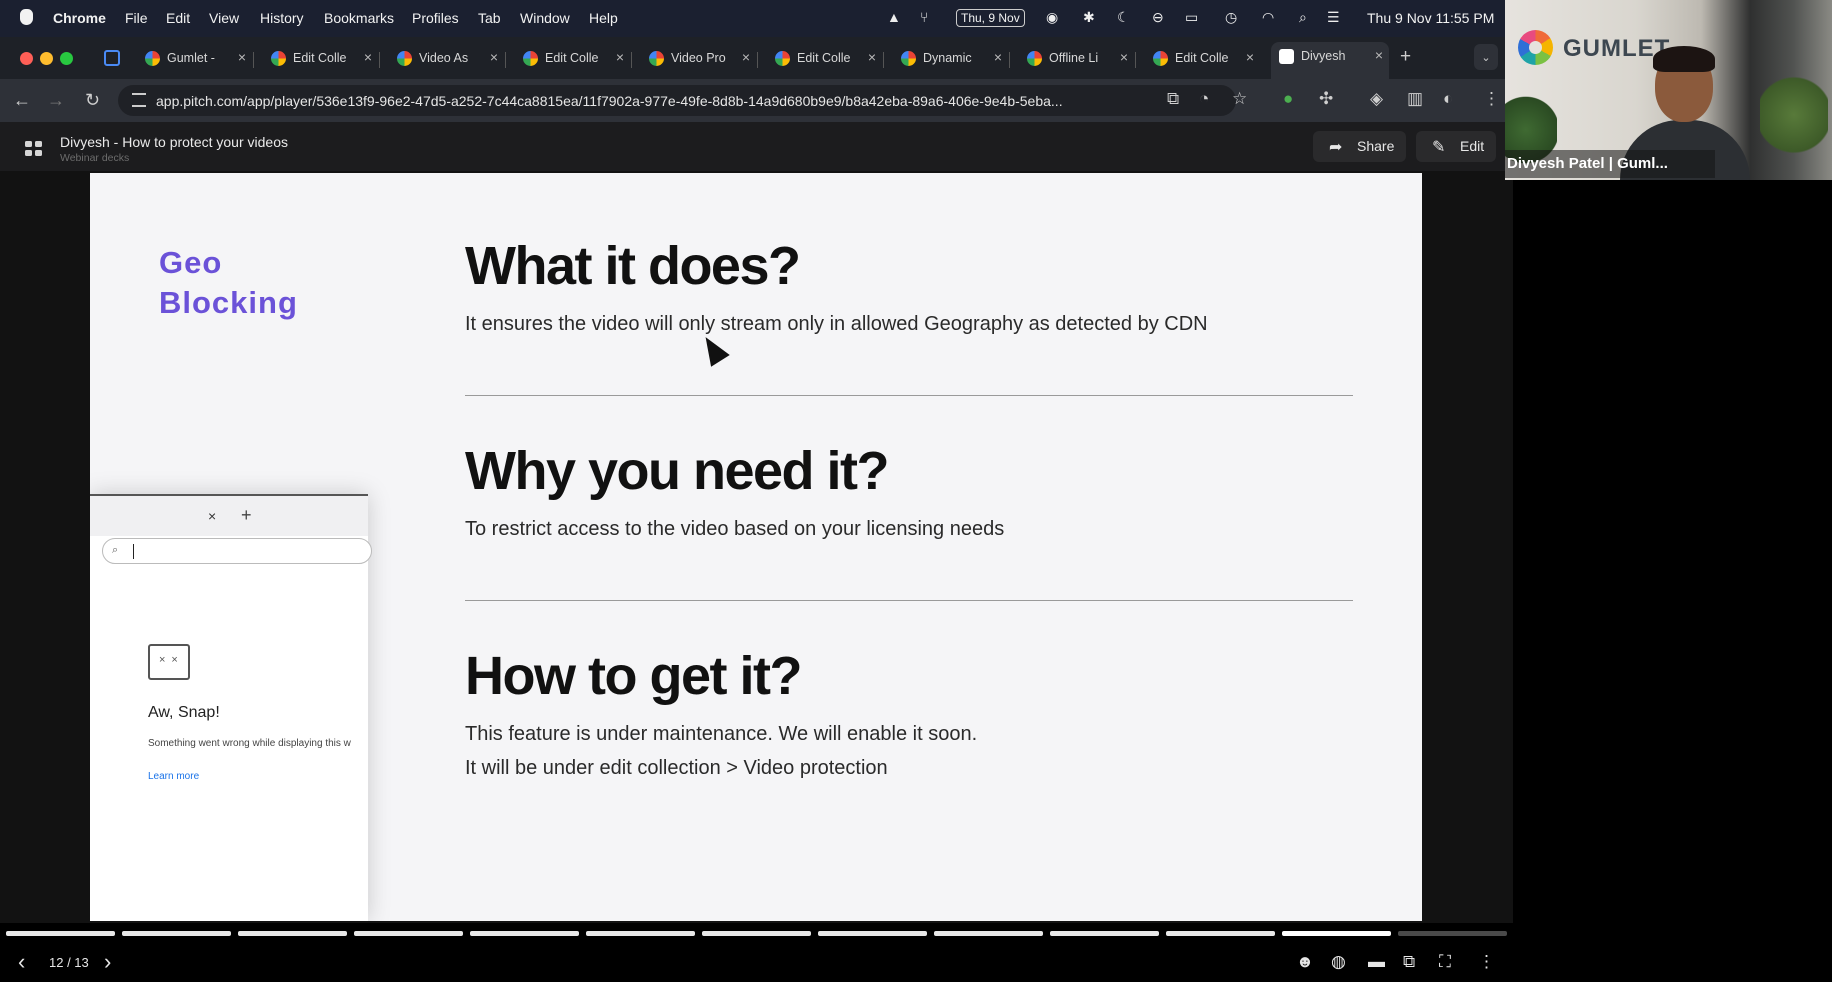 The width and height of the screenshot is (1832, 982). Describe the element at coordinates (1333, 17) in the screenshot. I see `control-center-icon: ☰` at that location.